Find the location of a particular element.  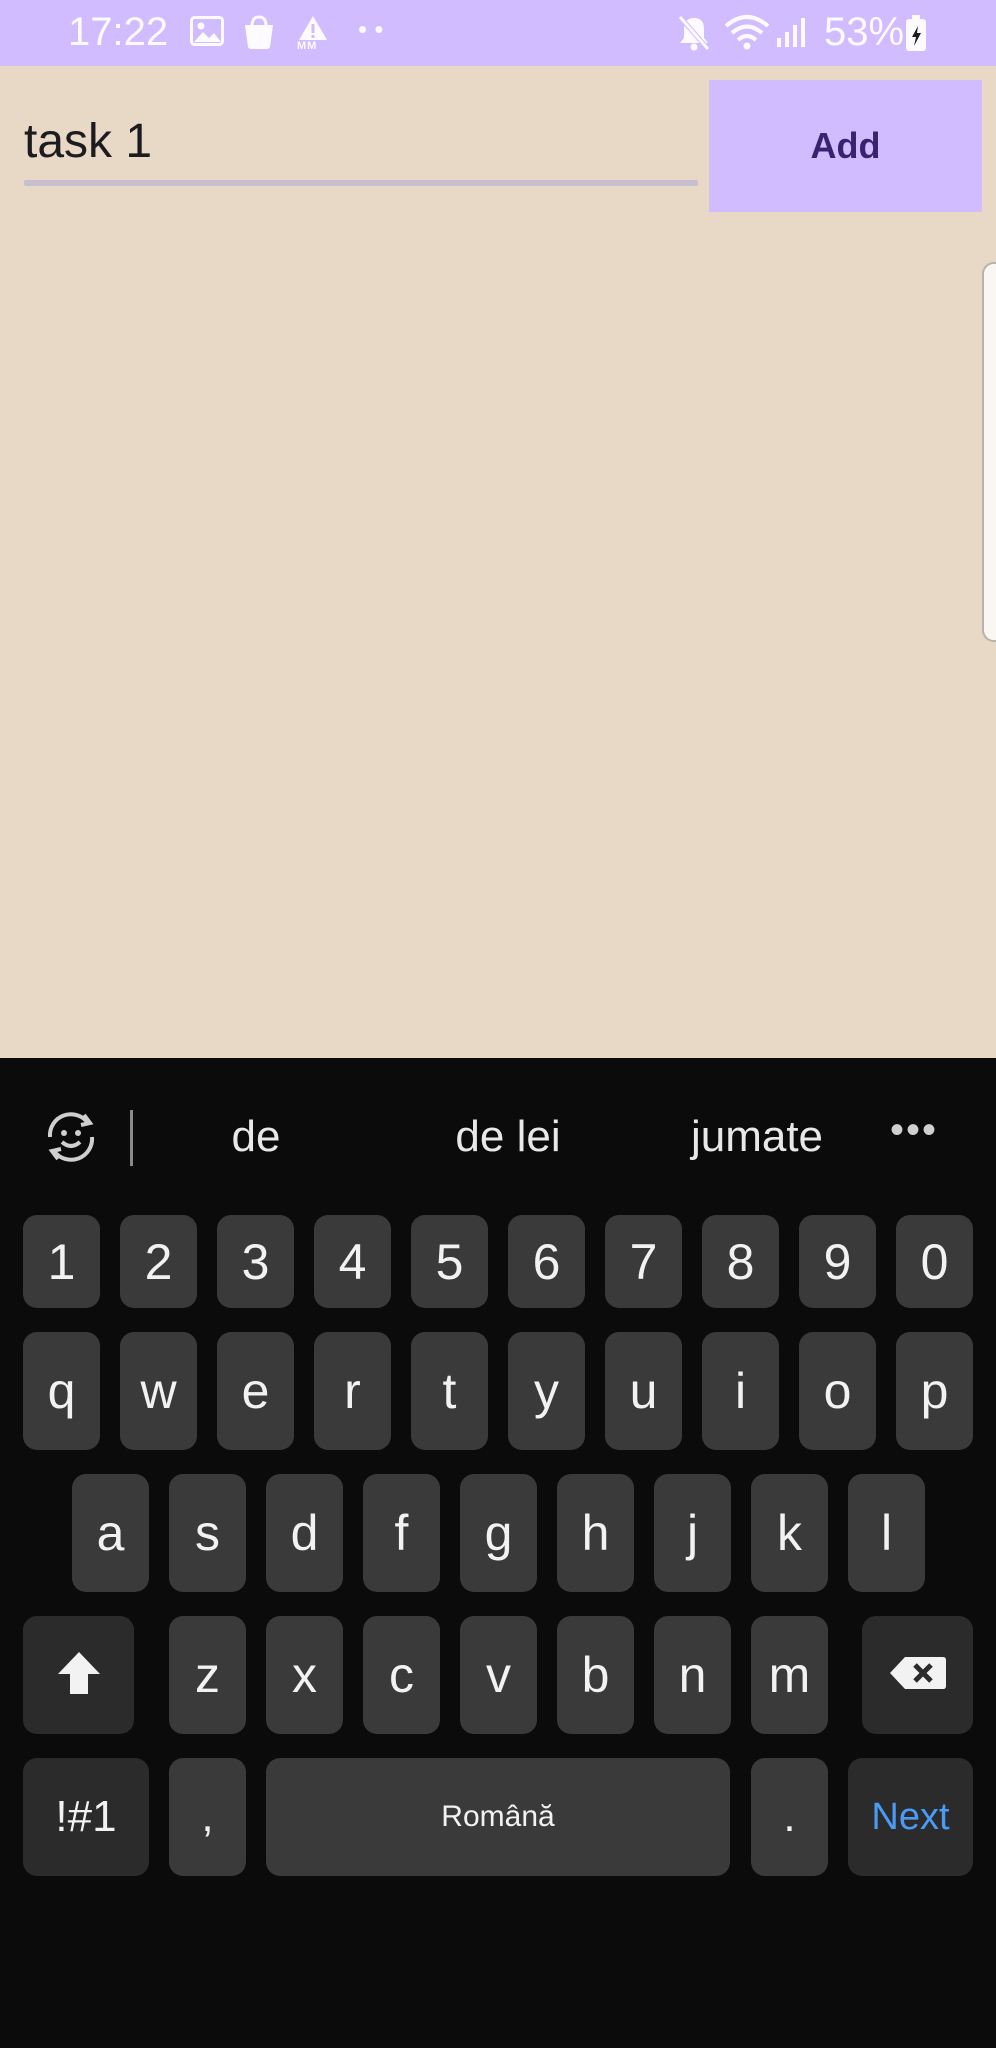

key-u: u is located at coordinates (643, 1391).